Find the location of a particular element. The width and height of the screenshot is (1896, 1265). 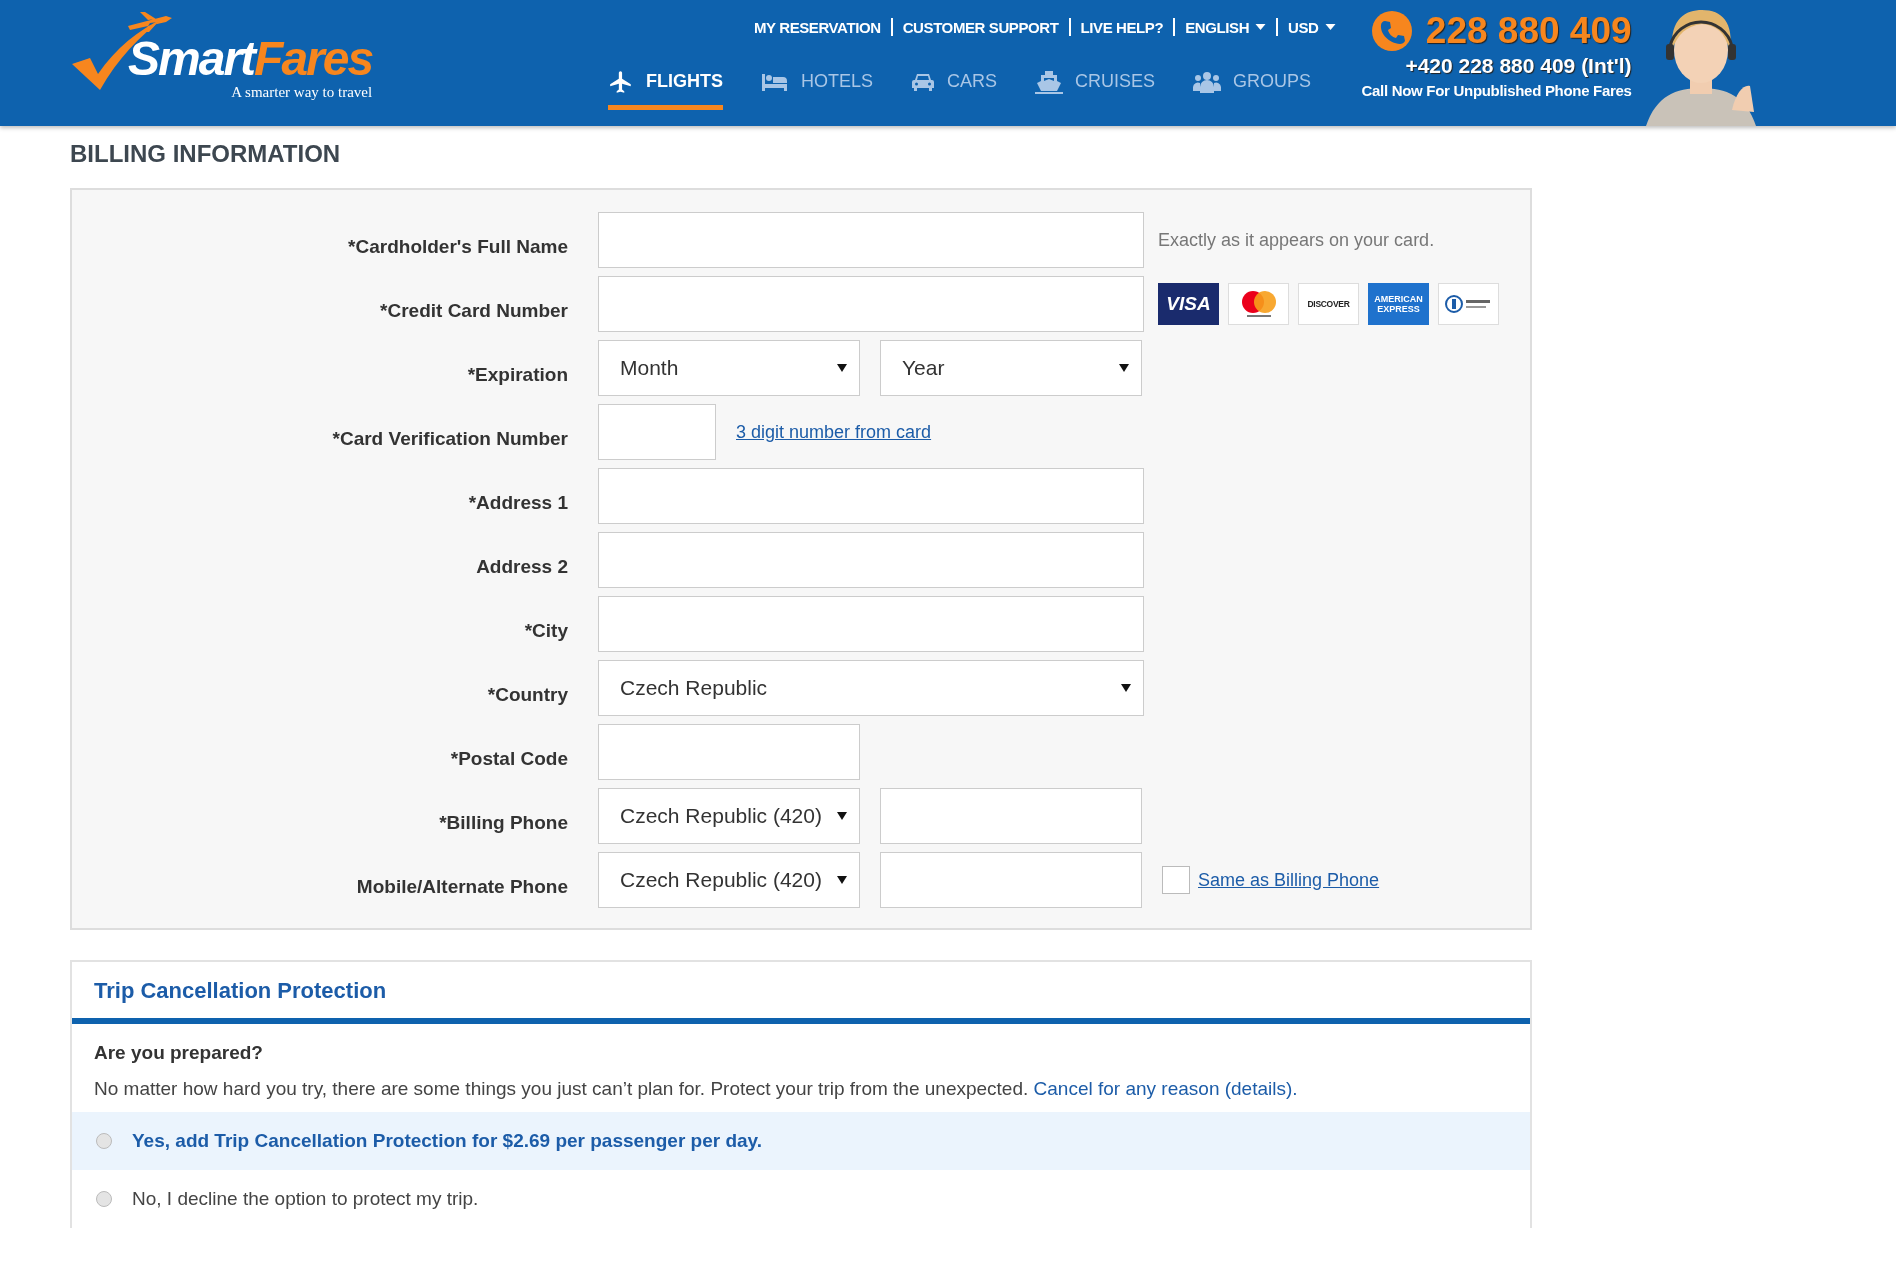

top-link: MY RESERVATION is located at coordinates (817, 27).